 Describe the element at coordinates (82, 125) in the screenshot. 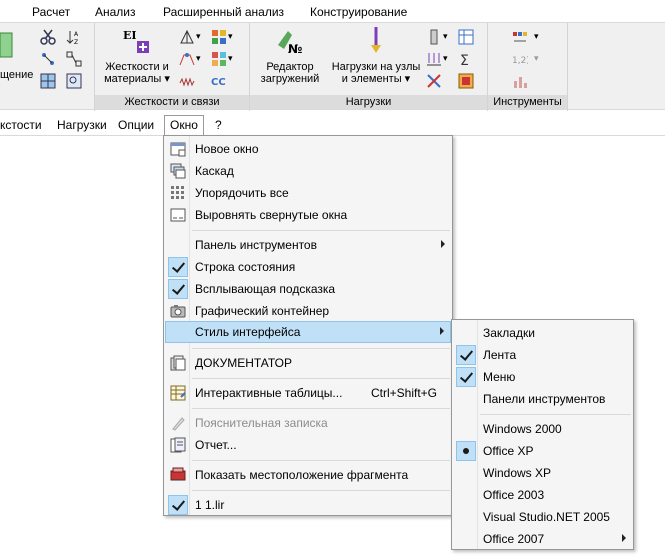

I see `menu-loads: Нагрузки` at that location.